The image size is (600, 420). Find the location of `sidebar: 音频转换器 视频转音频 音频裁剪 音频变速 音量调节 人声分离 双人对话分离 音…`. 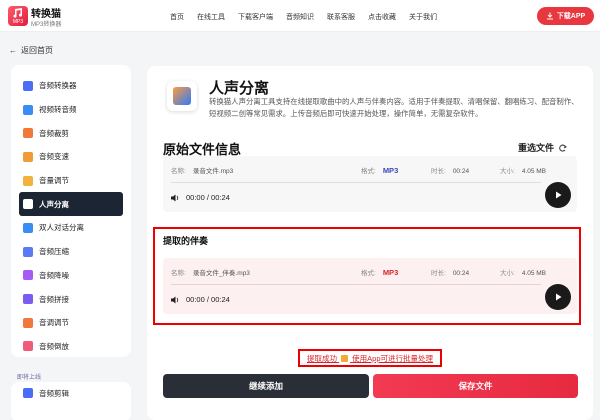

sidebar: 音频转换器 视频转音频 音频裁剪 音频变速 音量调节 人声分离 双人对话分离 音… is located at coordinates (71, 211).